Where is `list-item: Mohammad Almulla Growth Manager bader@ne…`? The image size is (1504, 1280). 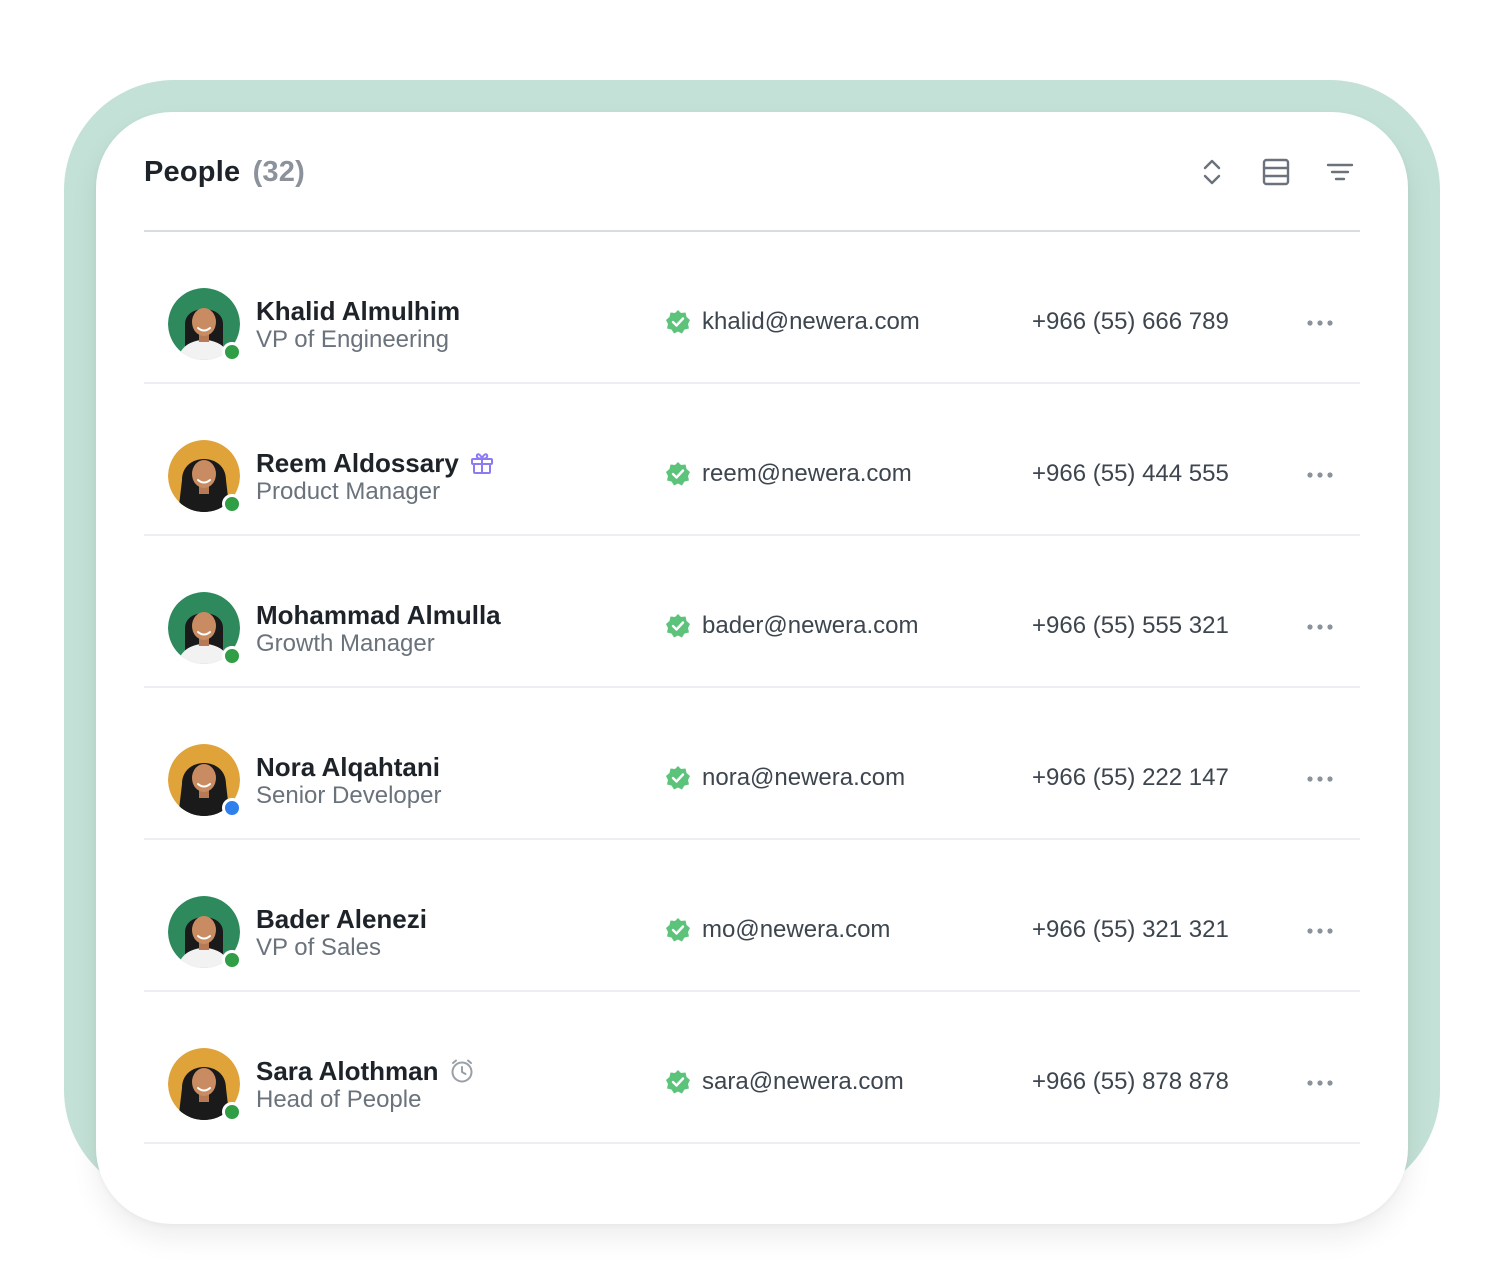
list-item: Mohammad Almulla Growth Manager bader@ne… is located at coordinates (752, 612).